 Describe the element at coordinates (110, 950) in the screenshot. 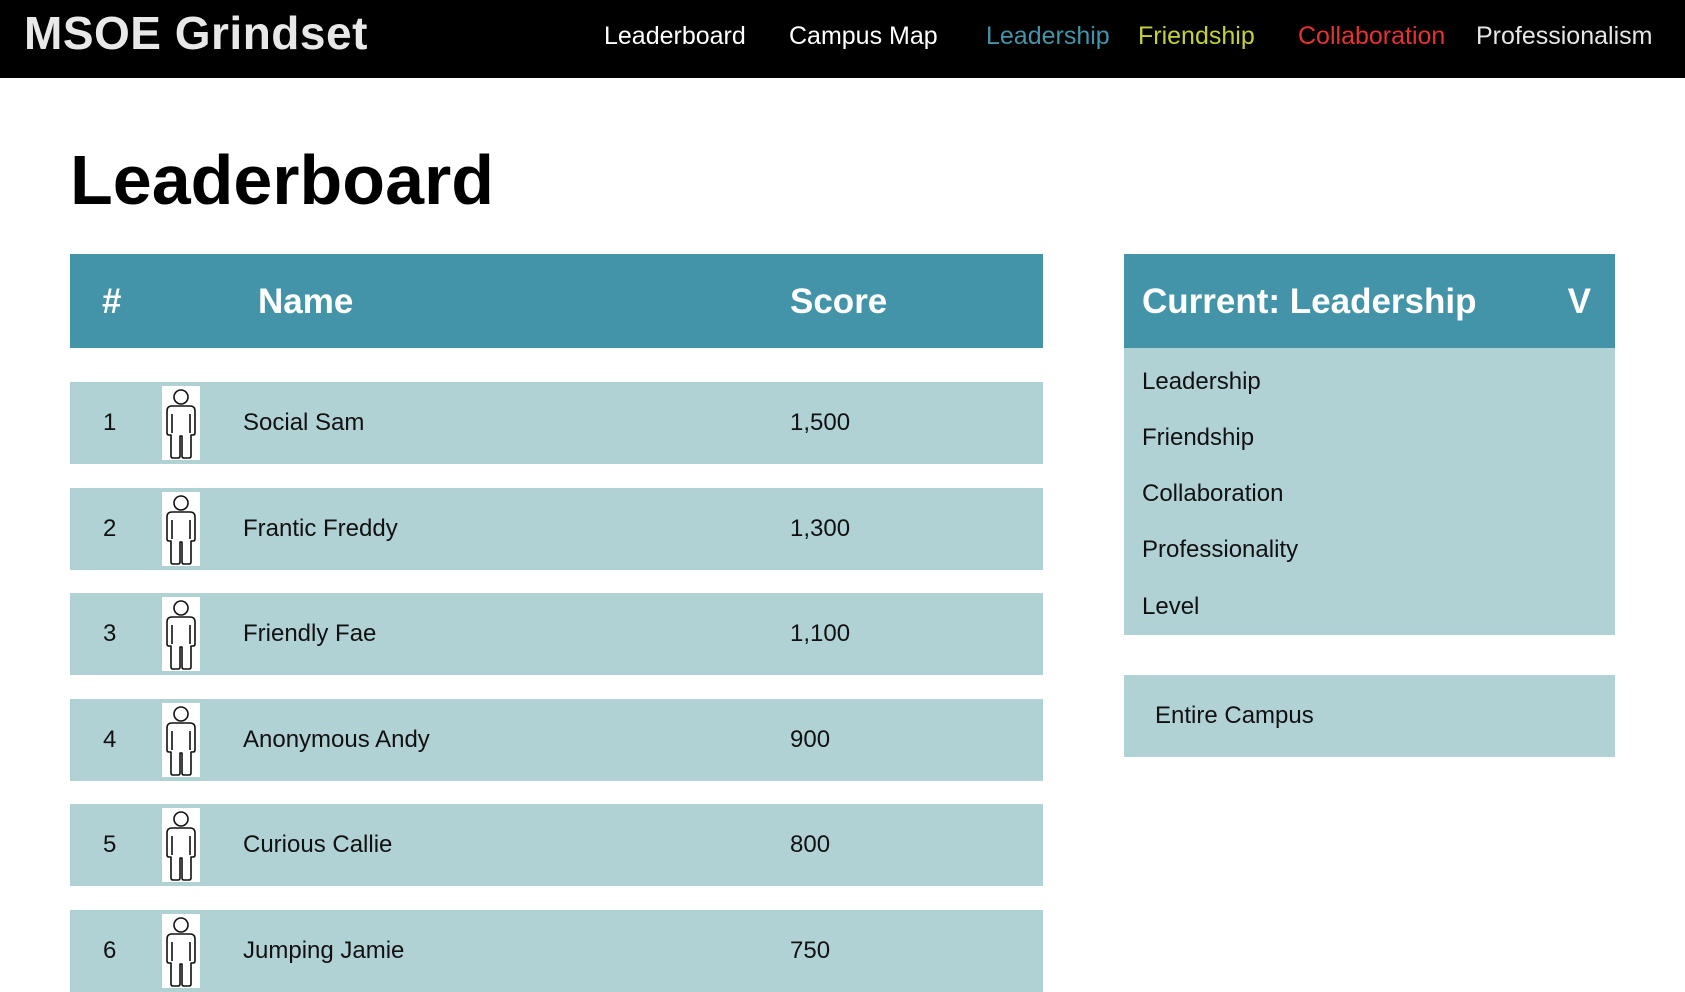

I see `row-rank: 6` at that location.